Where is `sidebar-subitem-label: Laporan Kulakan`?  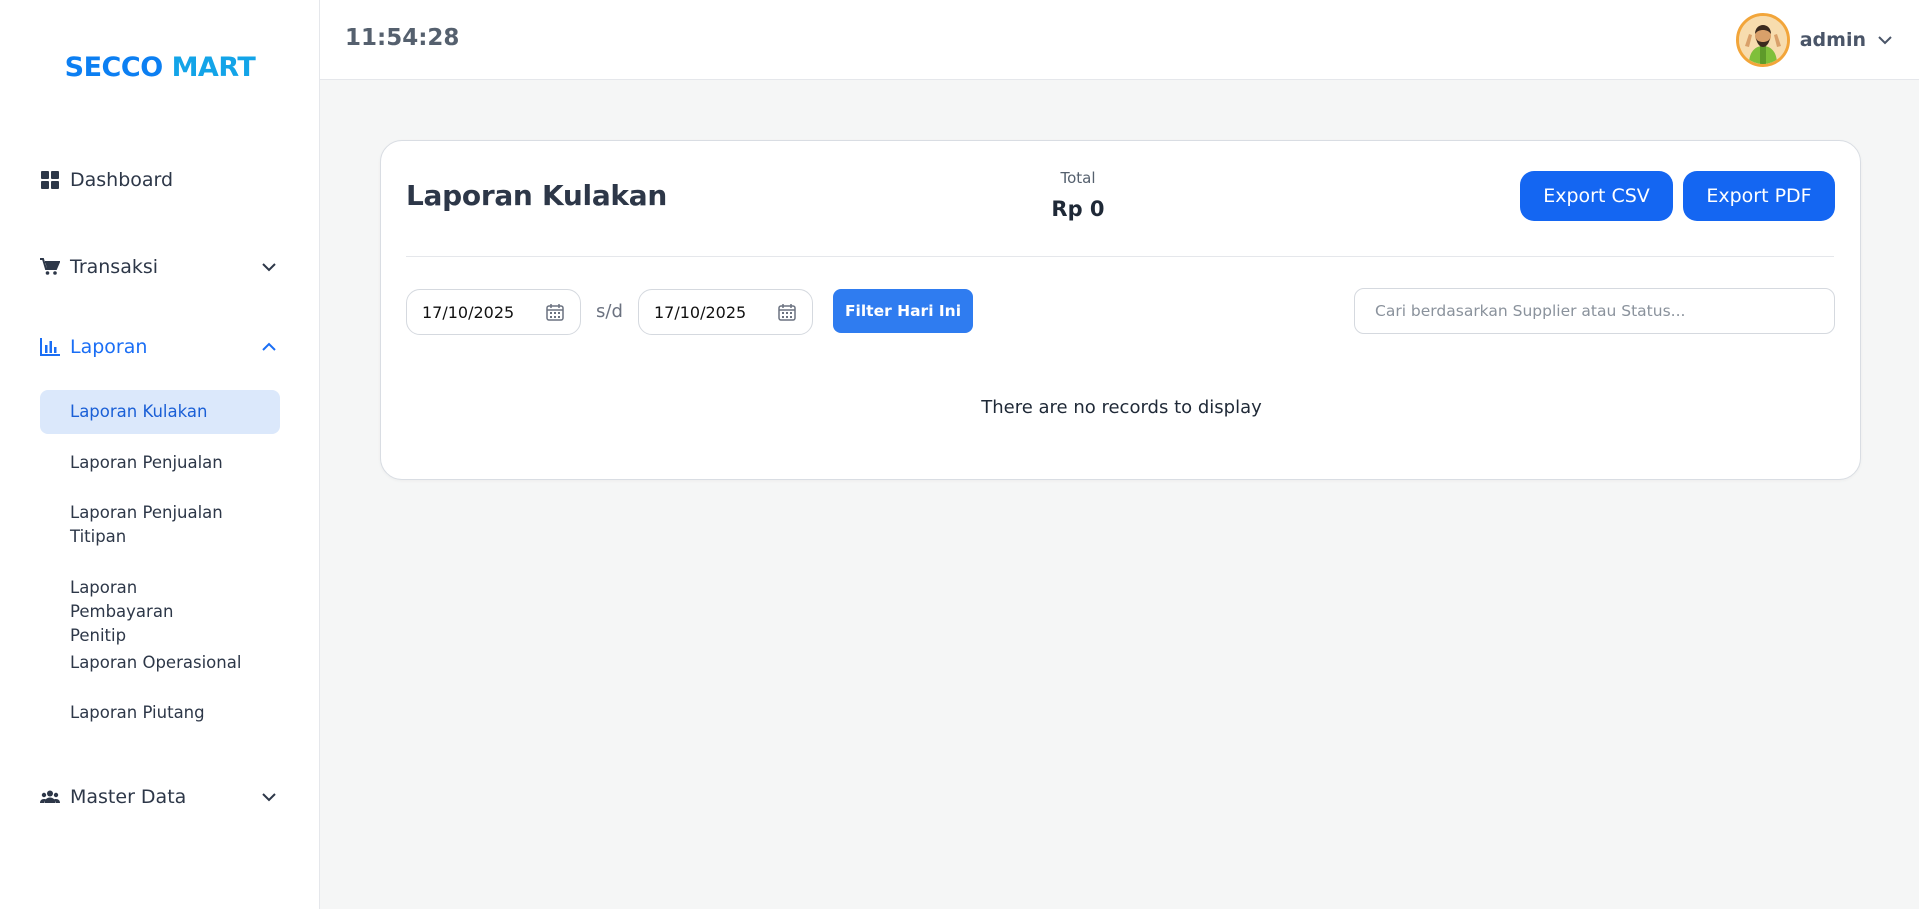 sidebar-subitem-label: Laporan Kulakan is located at coordinates (139, 411).